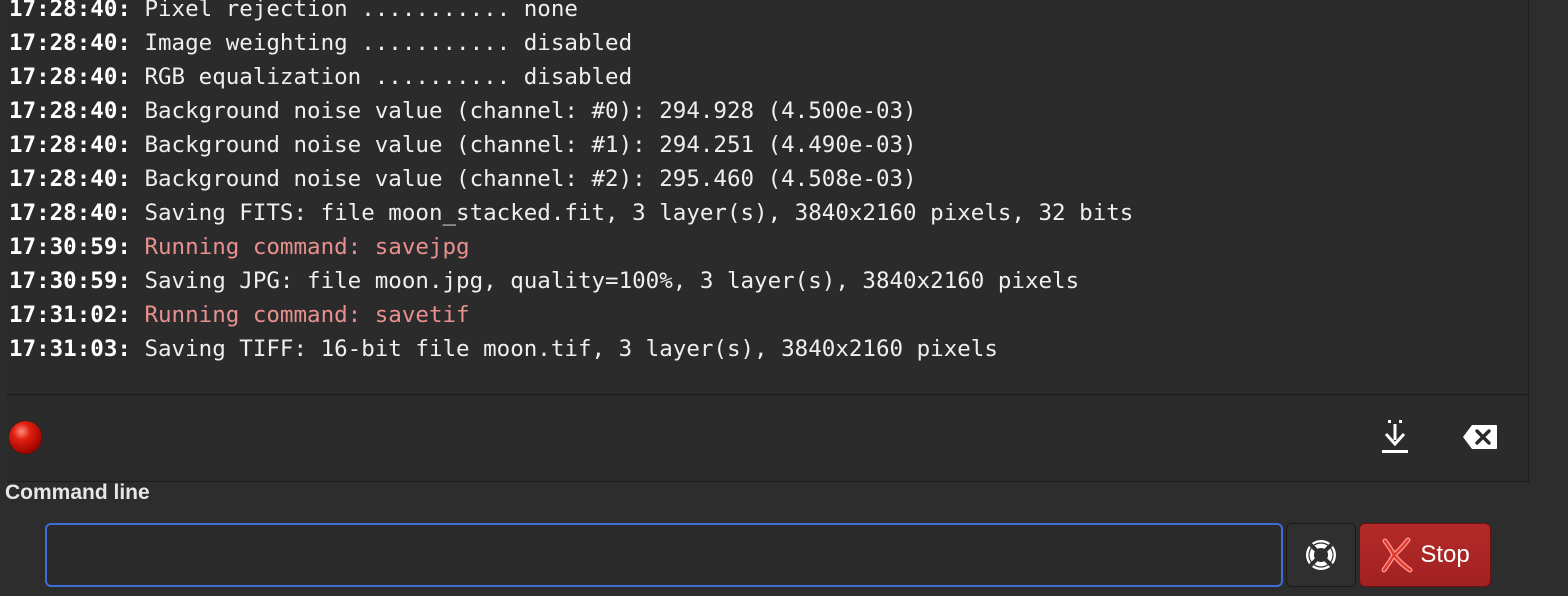 The width and height of the screenshot is (1568, 596). Describe the element at coordinates (1445, 554) in the screenshot. I see `stop-button-label: Stop` at that location.